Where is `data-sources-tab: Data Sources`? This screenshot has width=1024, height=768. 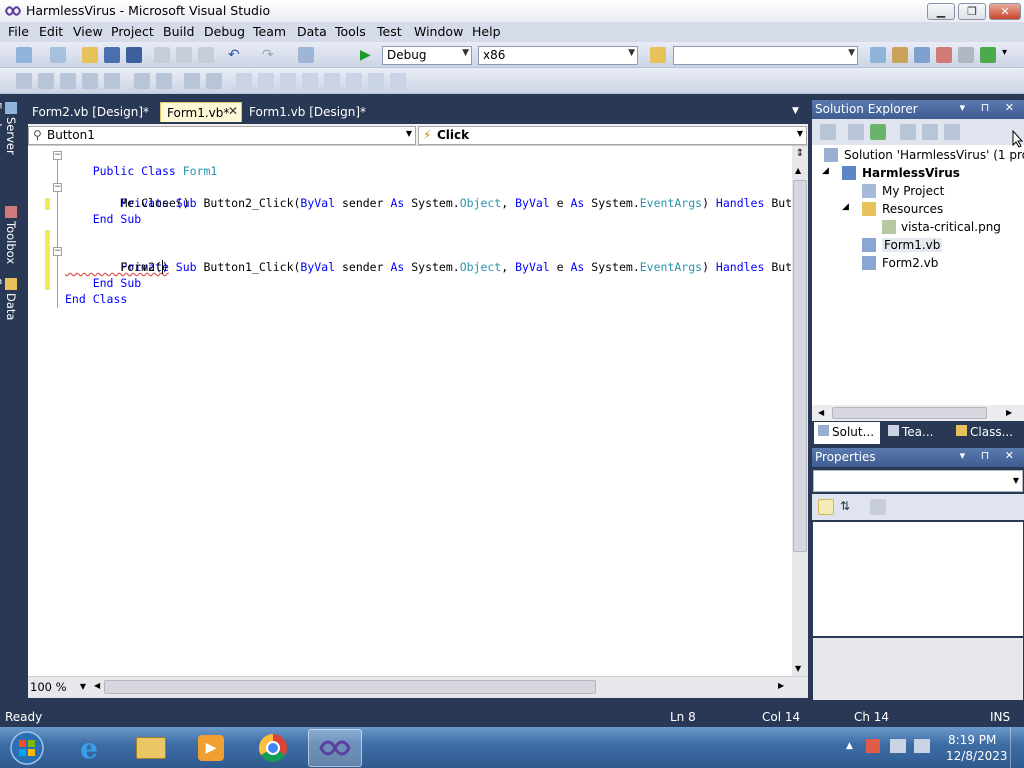
data-sources-tab: Data Sources is located at coordinates (9, 322).